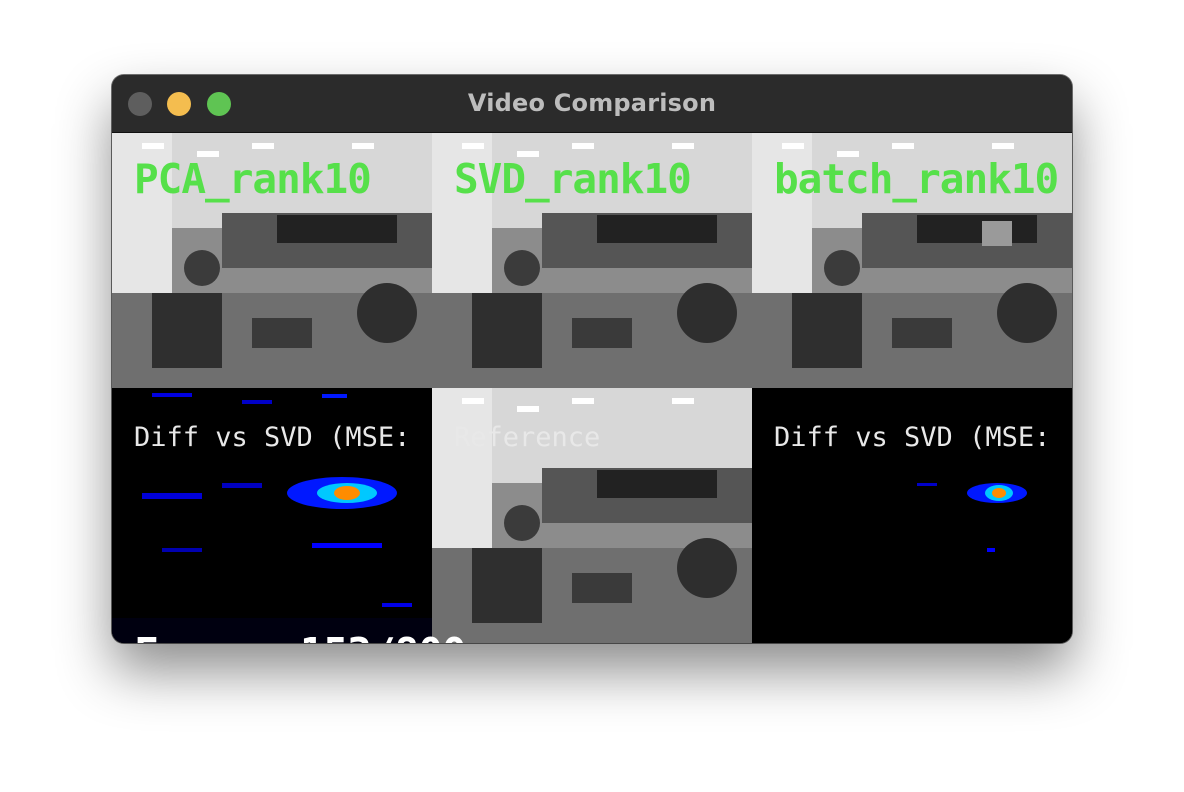  What do you see at coordinates (916, 179) in the screenshot?
I see `batch-label: batch_rank10` at bounding box center [916, 179].